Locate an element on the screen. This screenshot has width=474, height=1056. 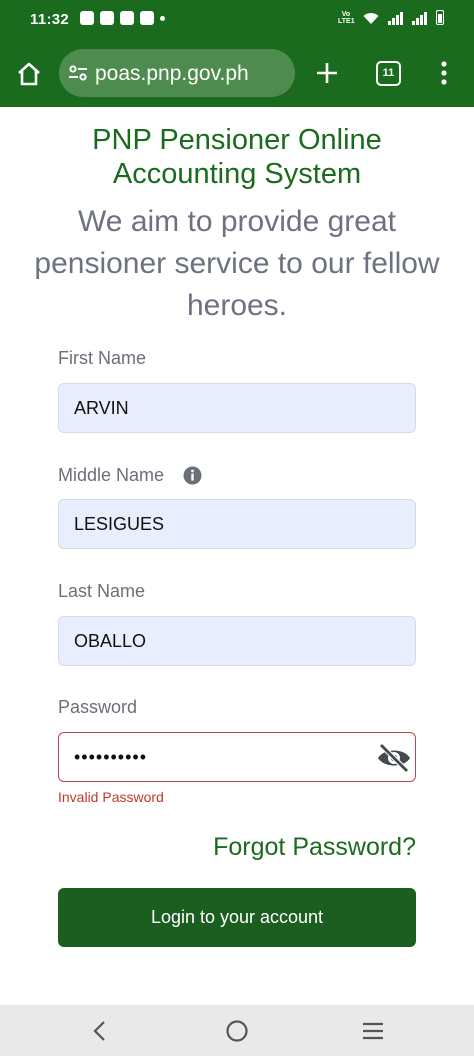
kebab-menu-icon is located at coordinates (444, 73).